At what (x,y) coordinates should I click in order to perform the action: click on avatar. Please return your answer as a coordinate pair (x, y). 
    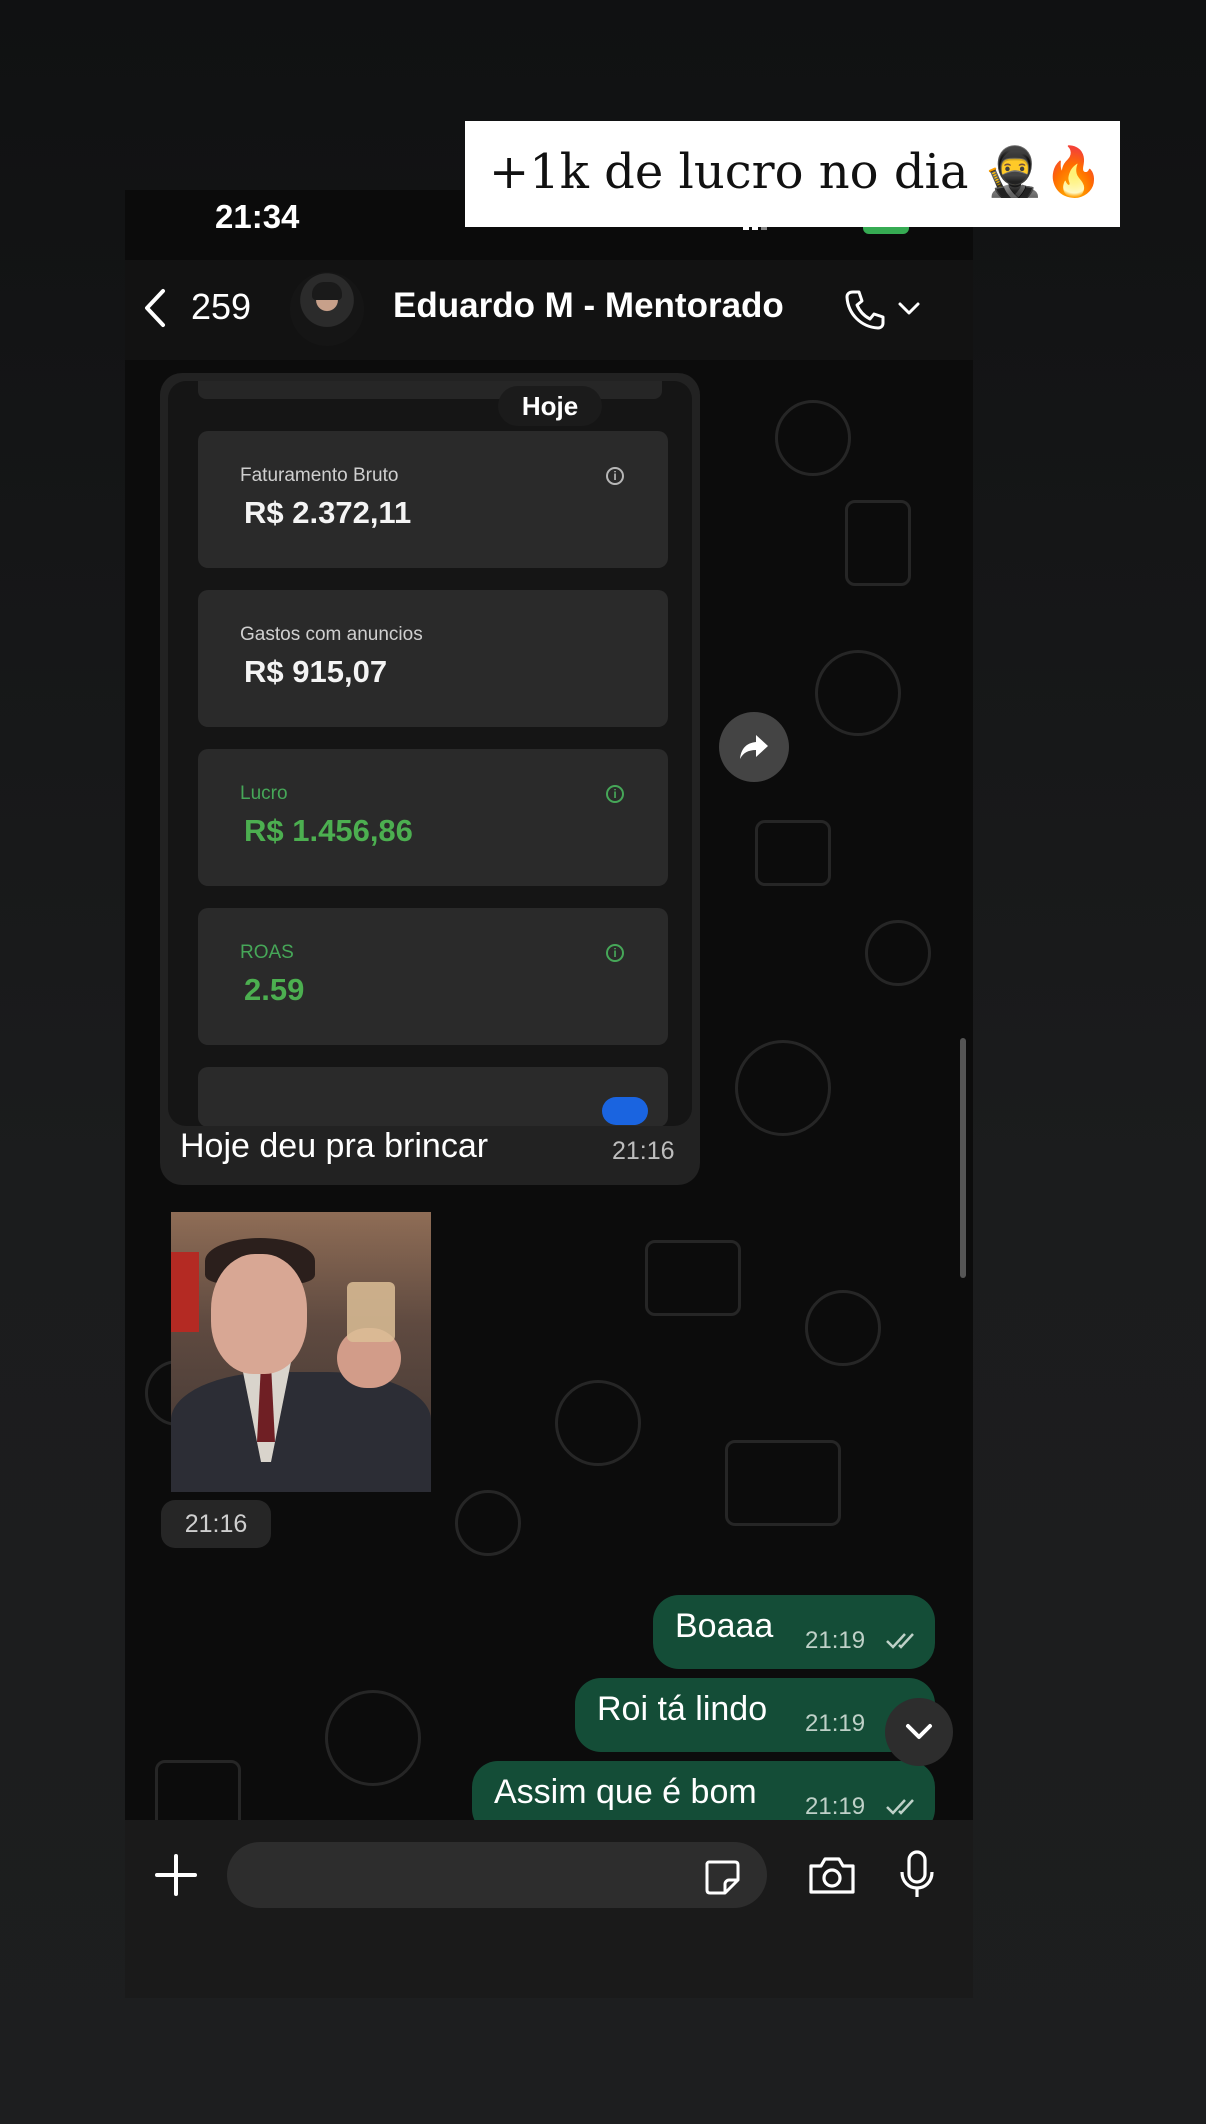
    Looking at the image, I should click on (327, 309).